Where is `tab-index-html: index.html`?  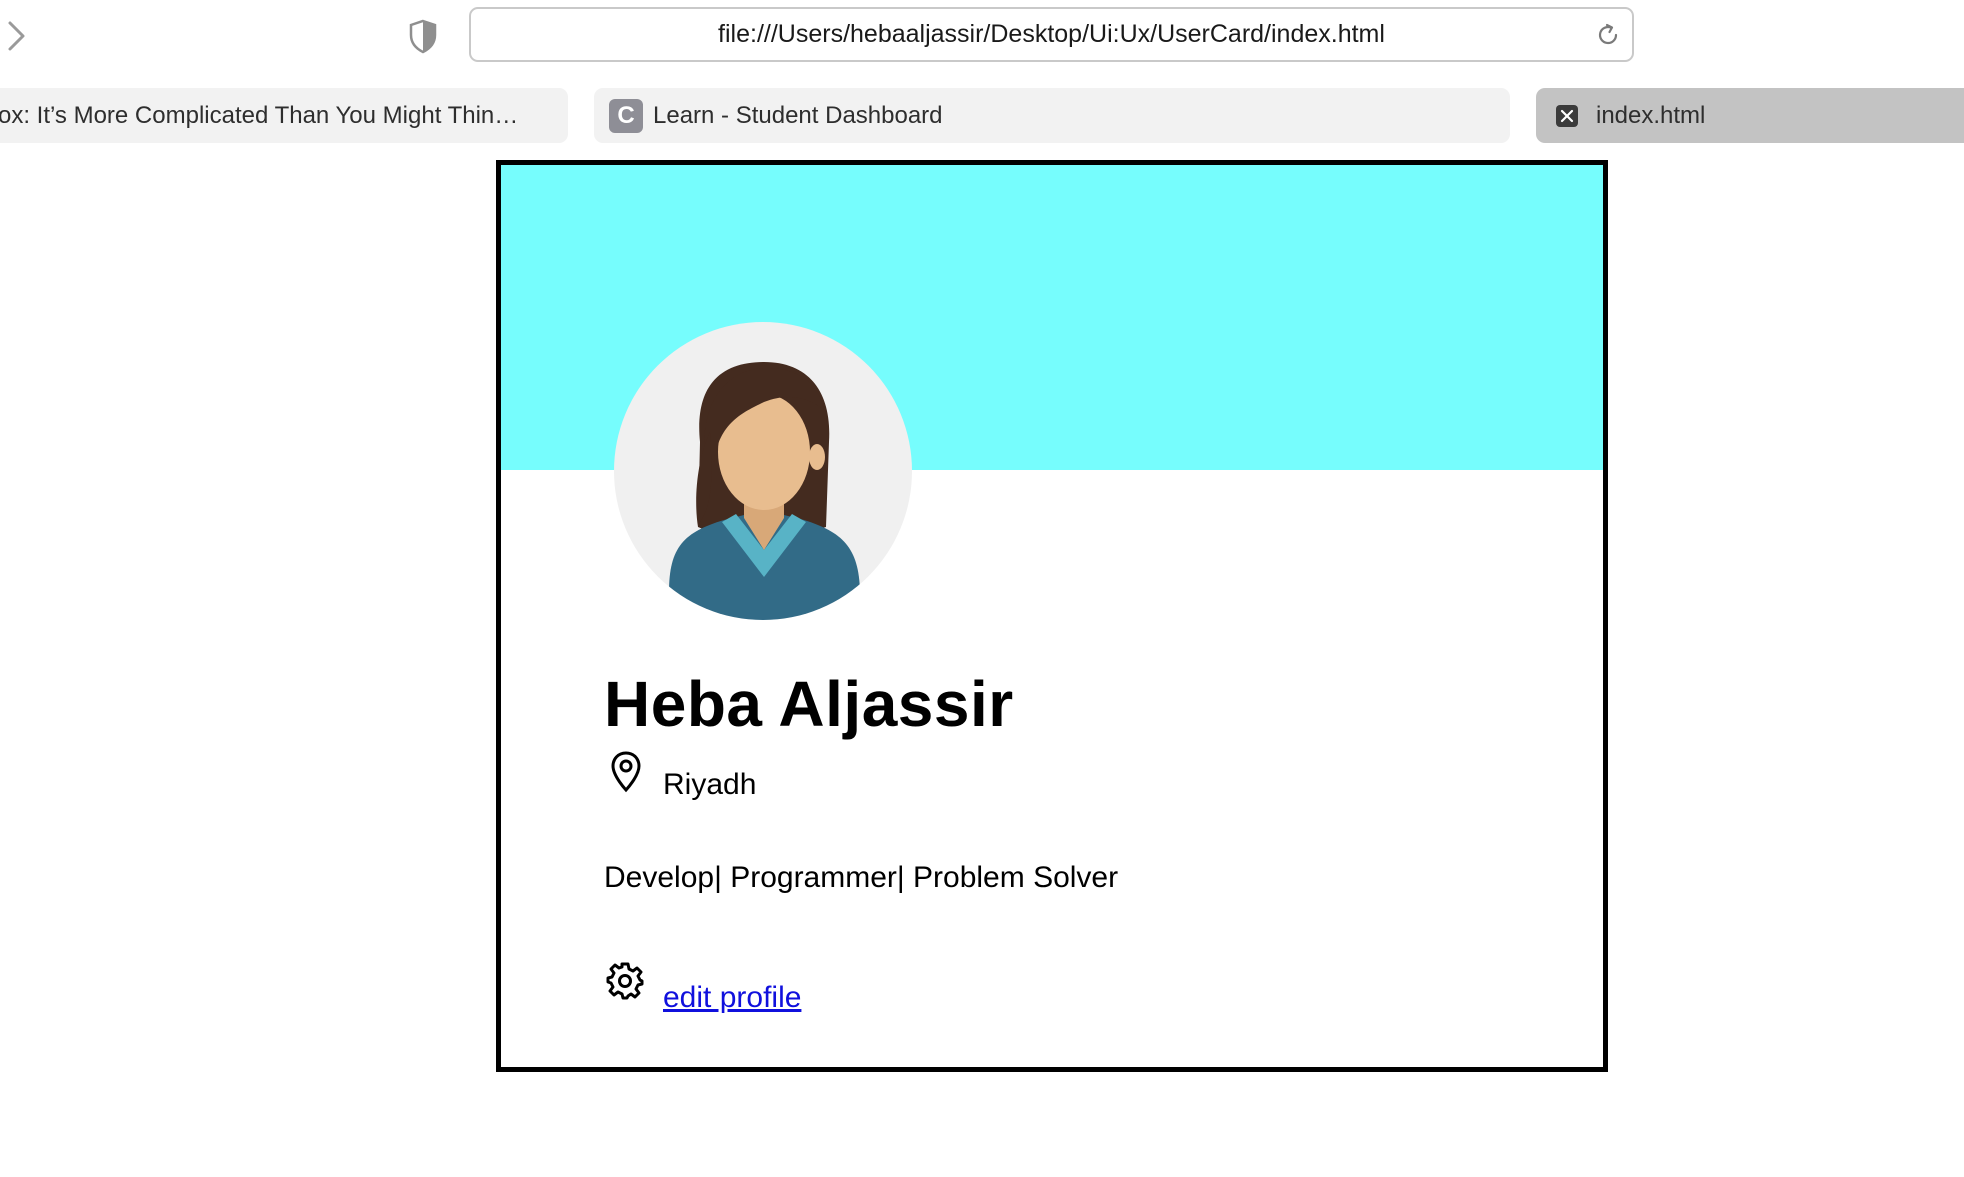 tab-index-html: index.html is located at coordinates (1750, 115).